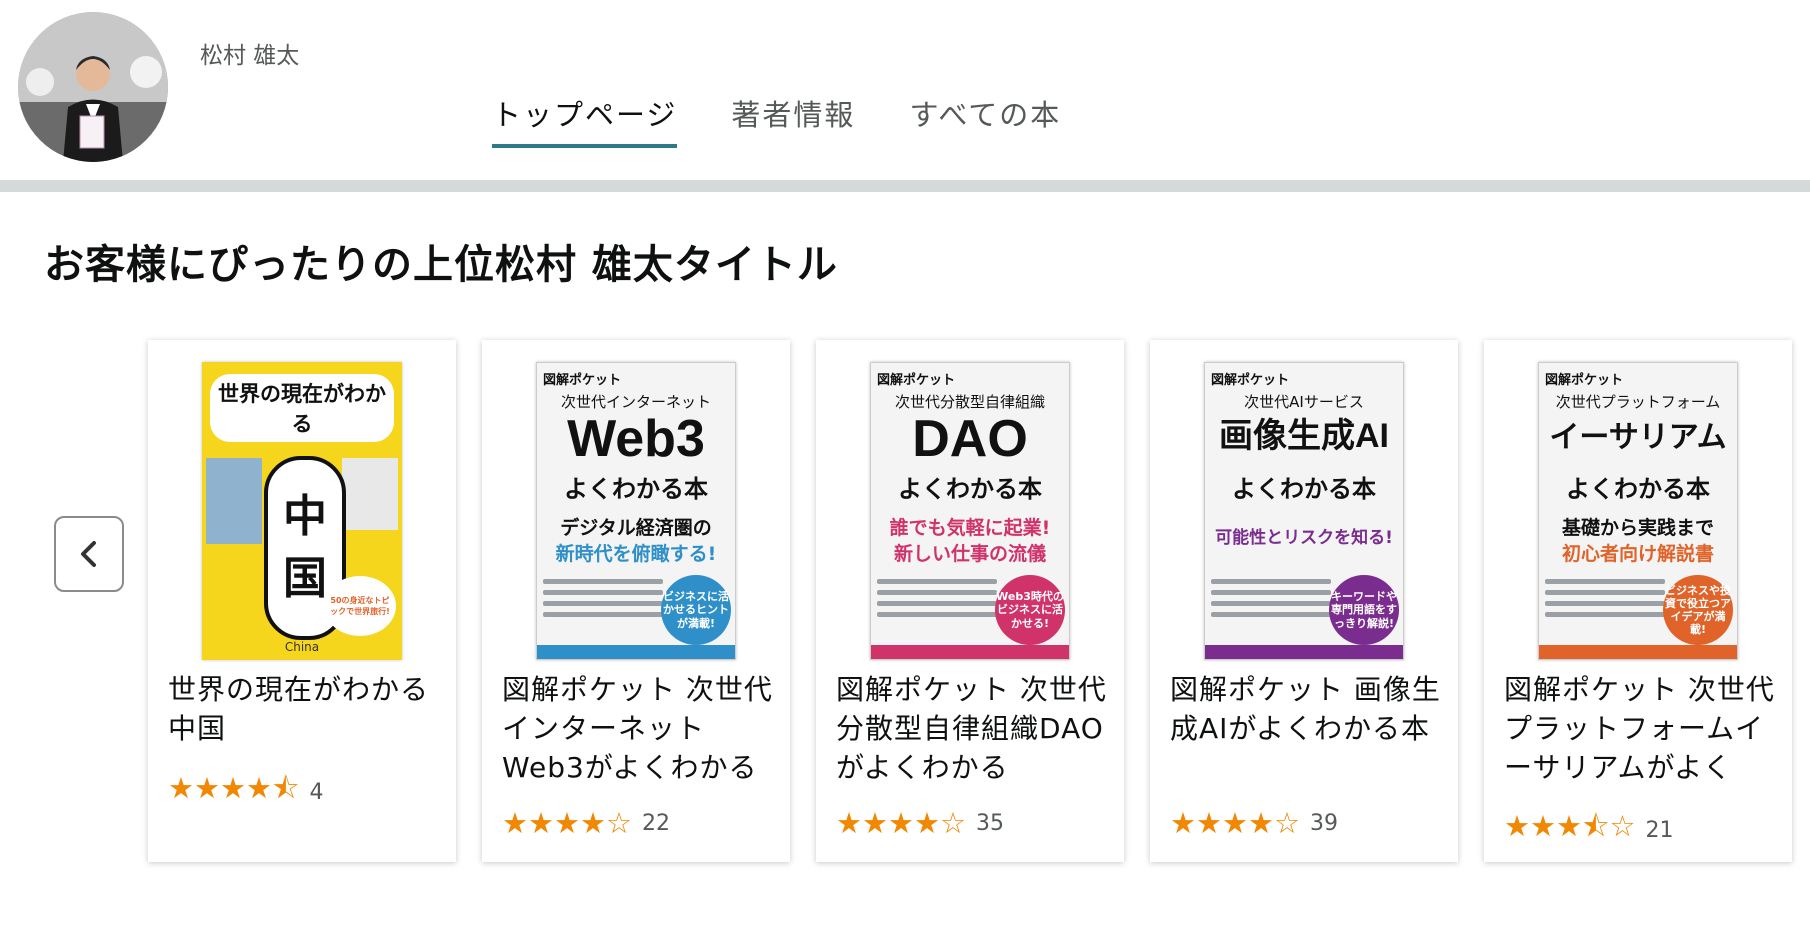  I want to click on tab-all-books: すべての本, so click(985, 120).